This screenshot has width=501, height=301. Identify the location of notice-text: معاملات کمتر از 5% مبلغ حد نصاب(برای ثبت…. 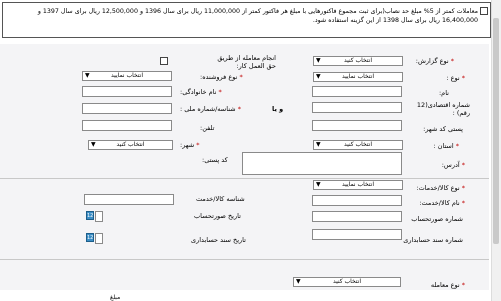
(257, 16).